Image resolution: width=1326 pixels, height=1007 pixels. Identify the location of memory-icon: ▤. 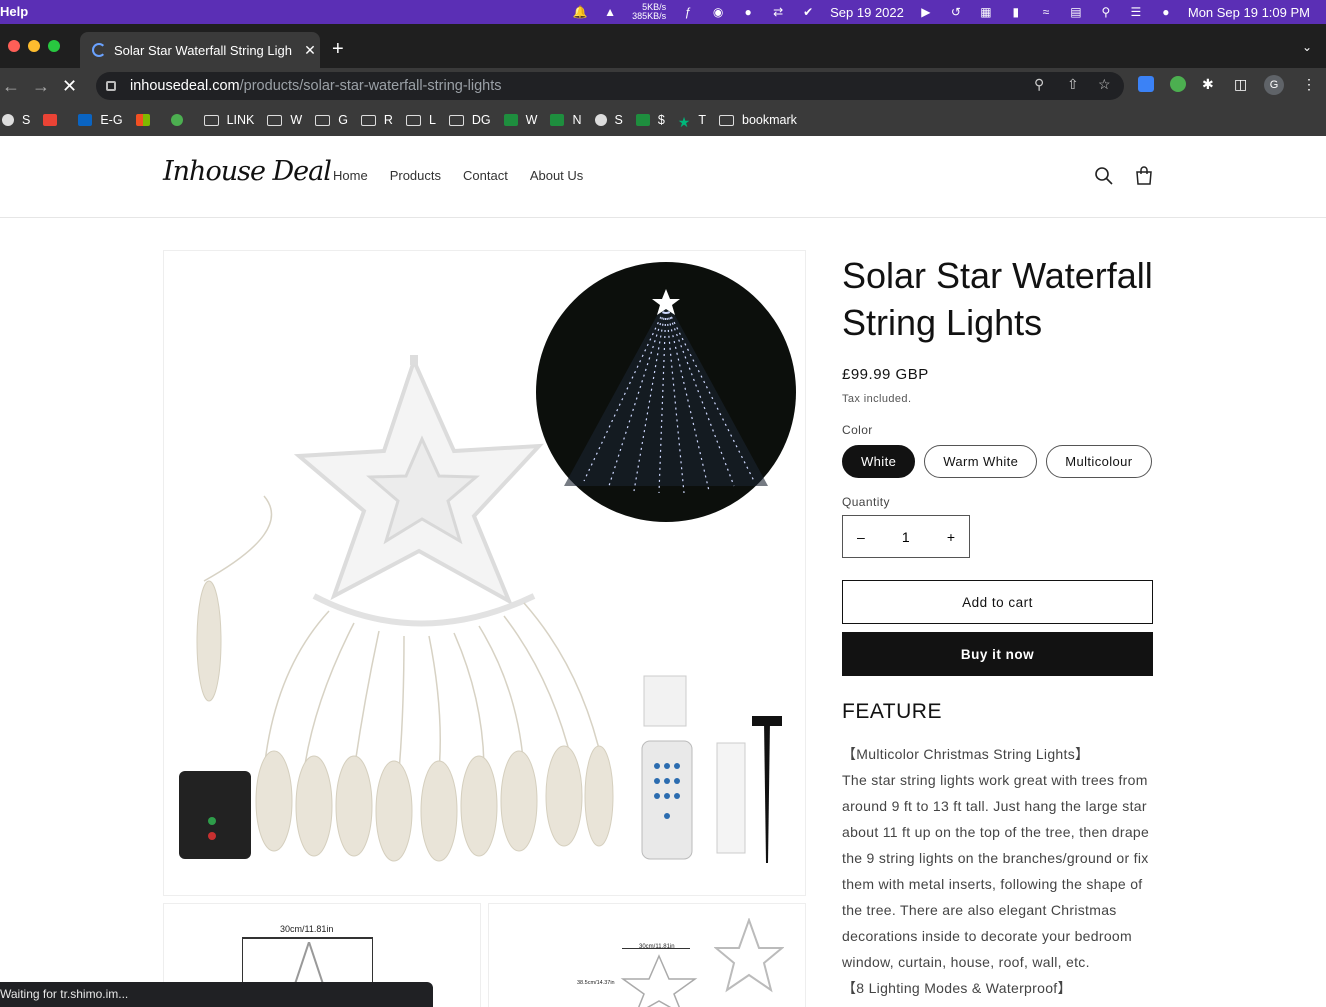
(1076, 12).